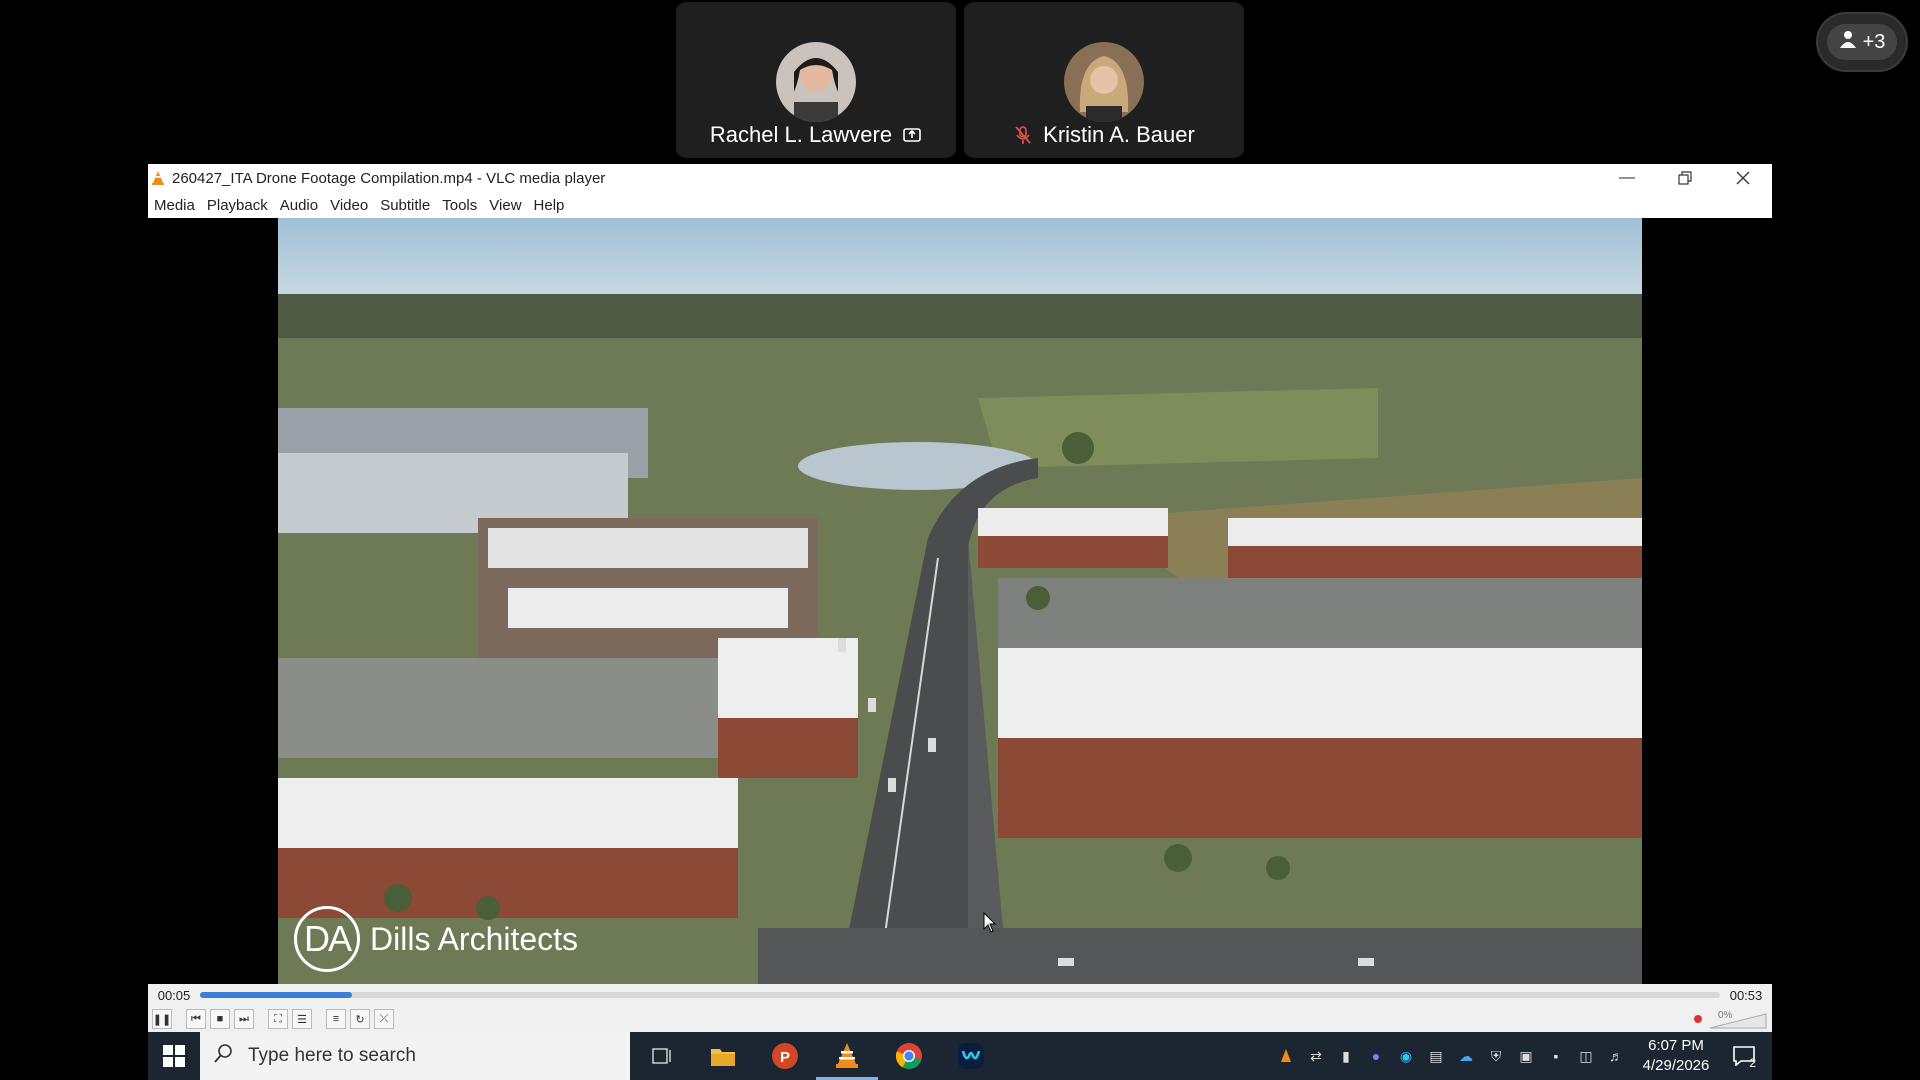  I want to click on menu-subtitle: Subtitle, so click(405, 205).